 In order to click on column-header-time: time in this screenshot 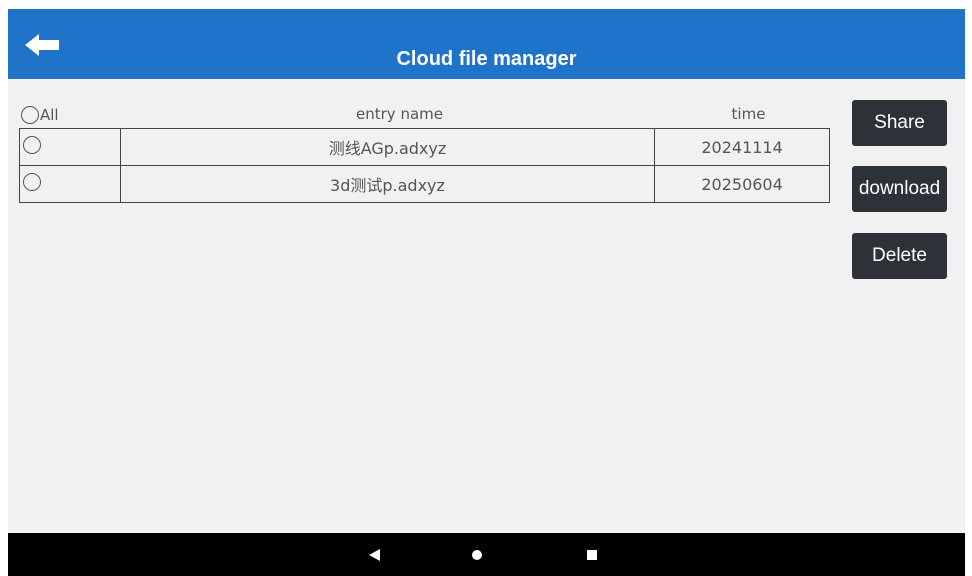, I will do `click(748, 114)`.